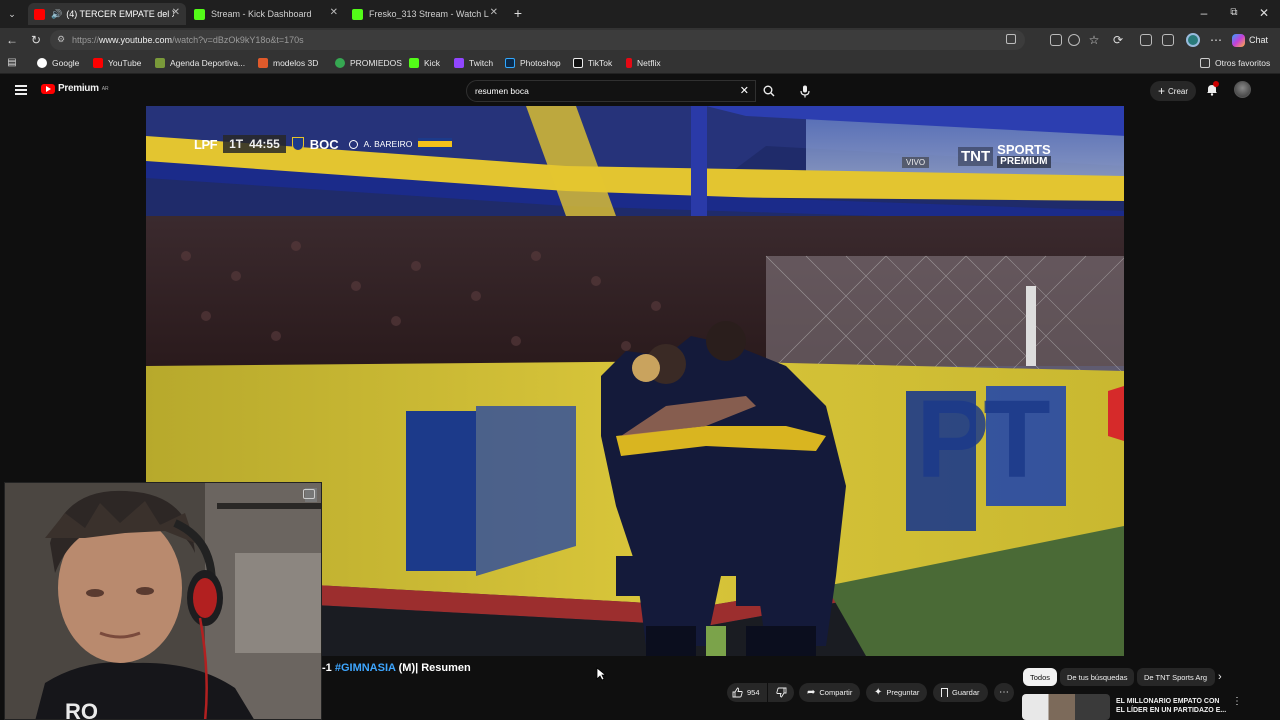  Describe the element at coordinates (747, 692) in the screenshot. I see `like-button: 954` at that location.